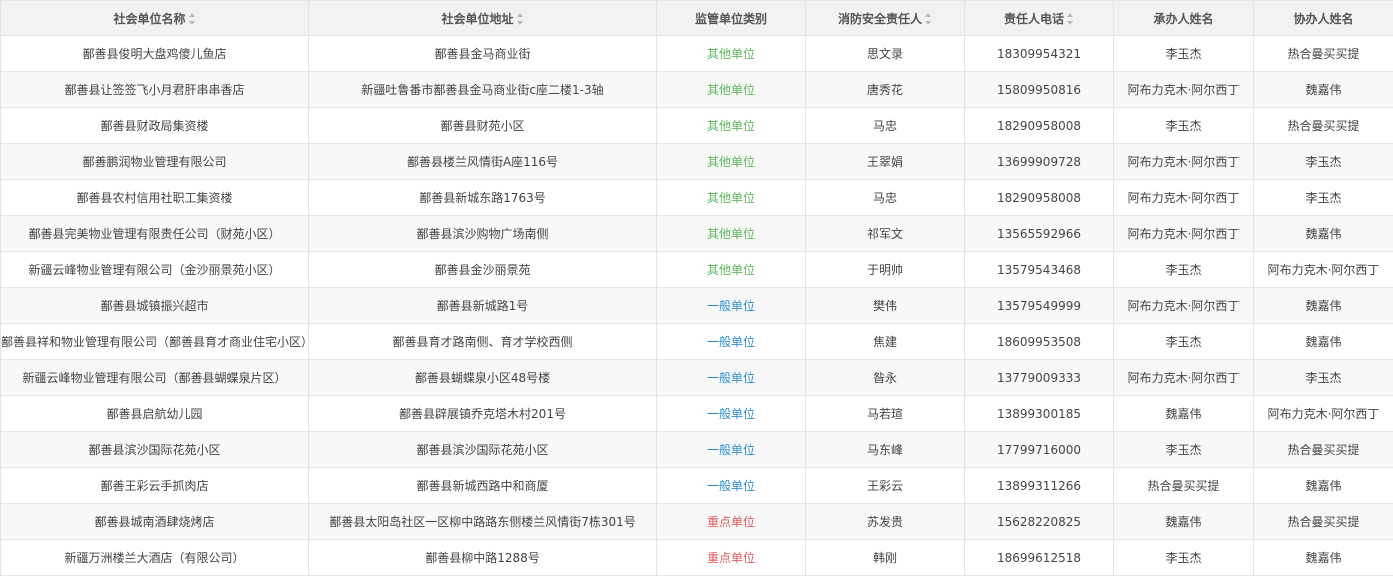 Image resolution: width=1393 pixels, height=576 pixels. I want to click on column-header-unit-name: 社会单位名称, so click(155, 18).